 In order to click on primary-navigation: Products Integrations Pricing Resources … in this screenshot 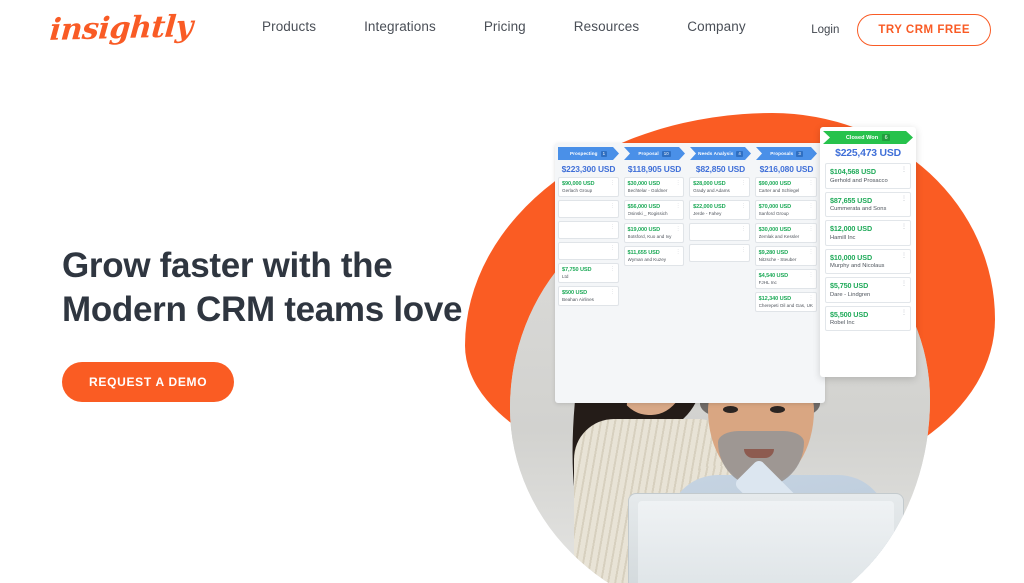, I will do `click(504, 26)`.